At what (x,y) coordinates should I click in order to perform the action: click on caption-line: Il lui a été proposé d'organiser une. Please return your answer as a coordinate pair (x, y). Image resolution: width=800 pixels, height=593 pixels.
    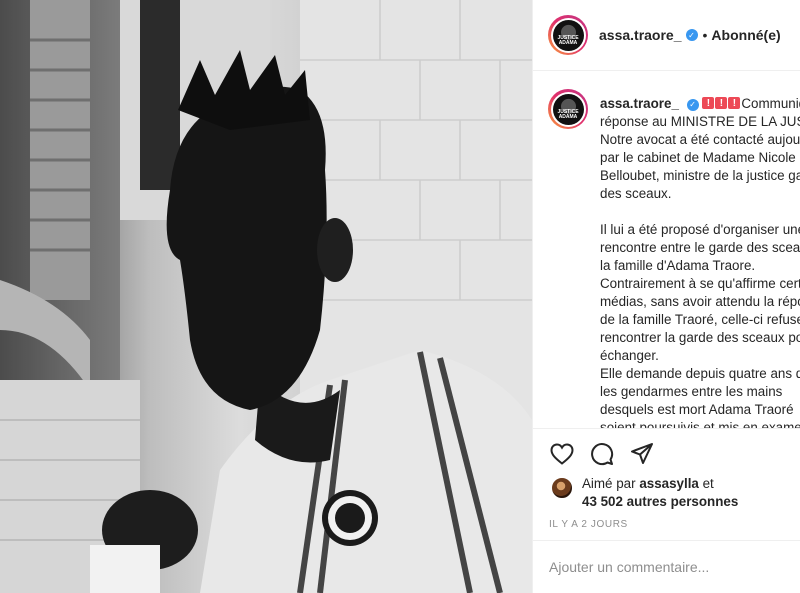
    Looking at the image, I should click on (700, 229).